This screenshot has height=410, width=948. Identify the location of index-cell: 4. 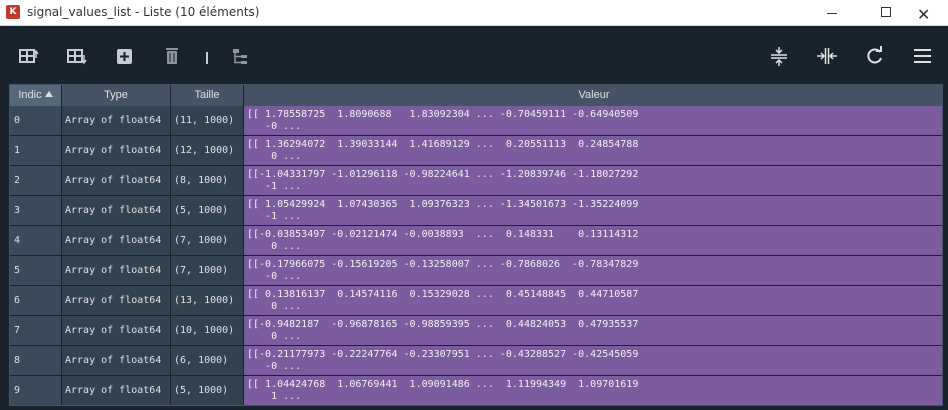
(36, 241).